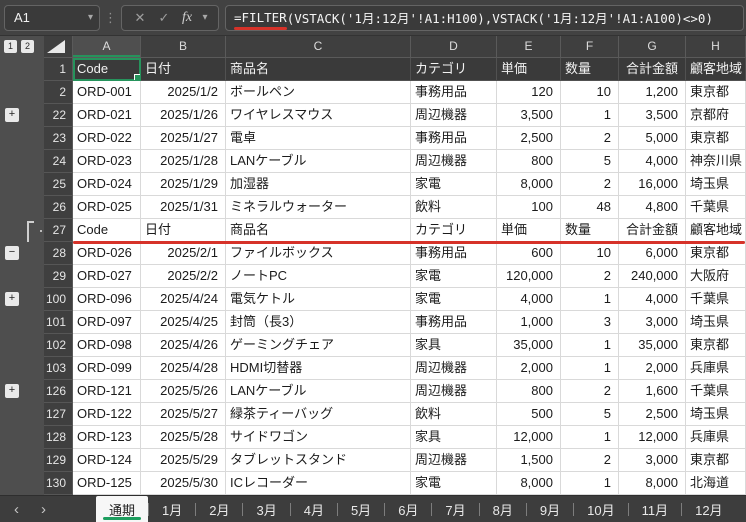 The width and height of the screenshot is (746, 522). Describe the element at coordinates (590, 161) in the screenshot. I see `cell-f24: 5` at that location.